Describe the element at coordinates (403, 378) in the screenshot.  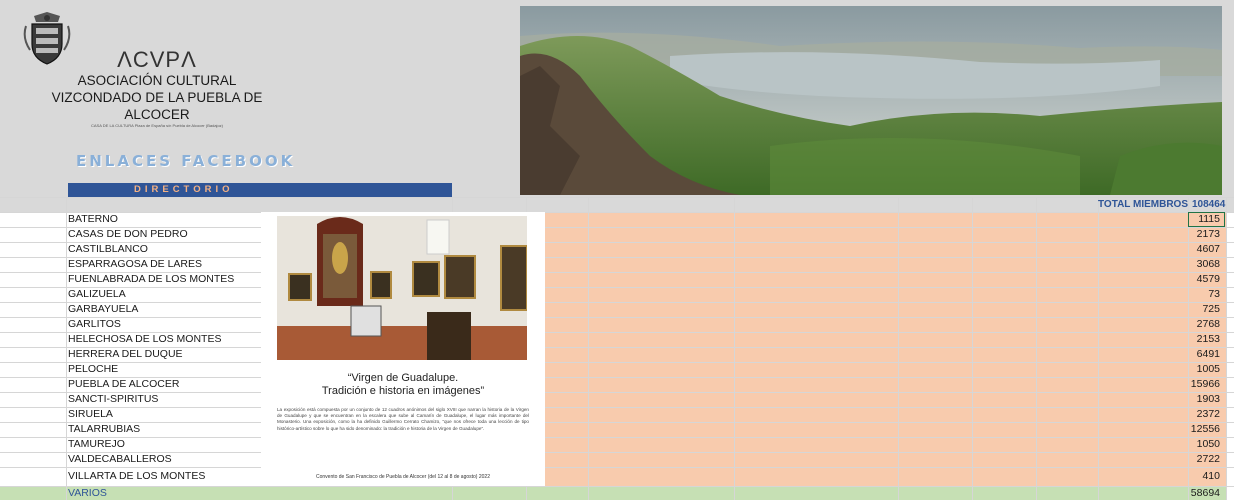
I see `poster-title-line1: “Virgen de Guadalupe.` at that location.